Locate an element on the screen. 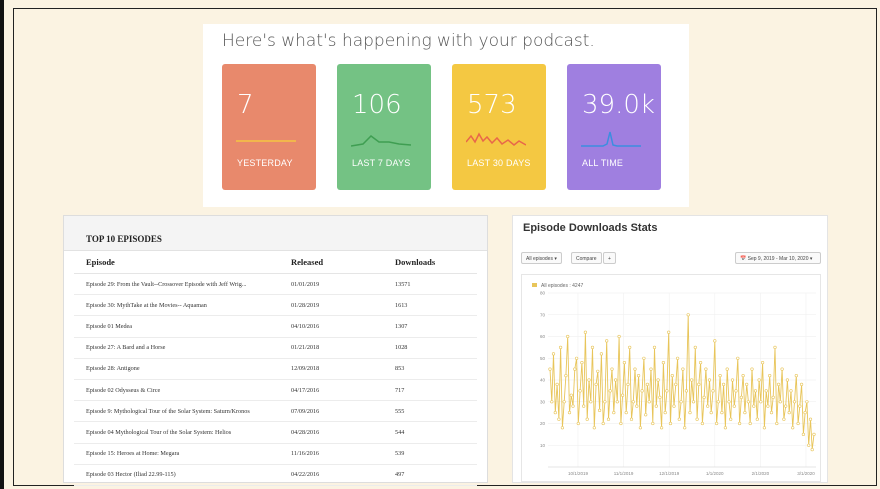  download-count: 1613 is located at coordinates (427, 305).